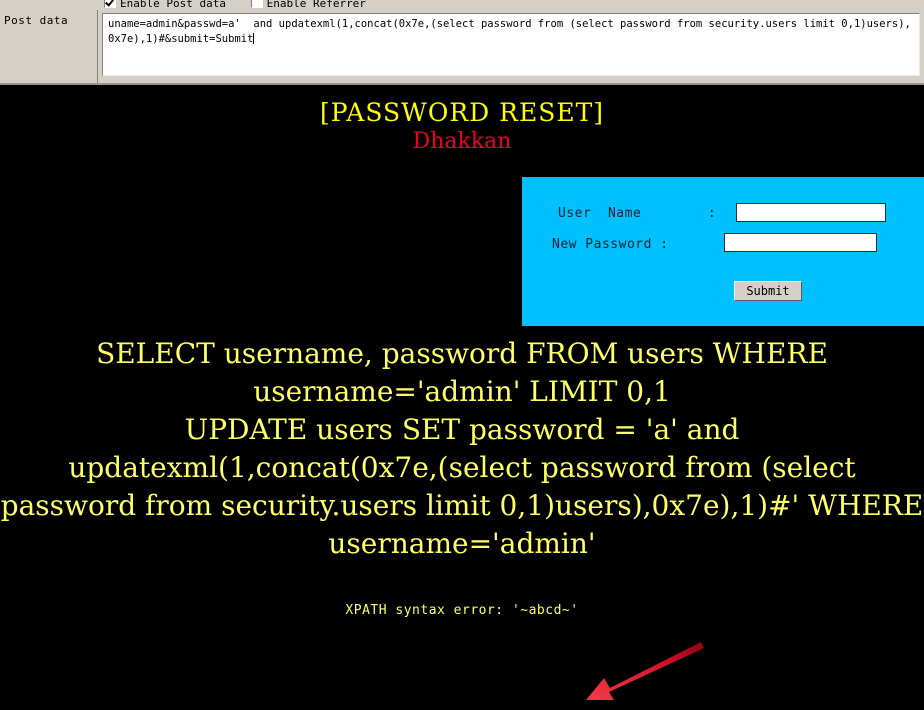  What do you see at coordinates (316, 5) in the screenshot?
I see `enable-referrer-label: Enable Referrer` at bounding box center [316, 5].